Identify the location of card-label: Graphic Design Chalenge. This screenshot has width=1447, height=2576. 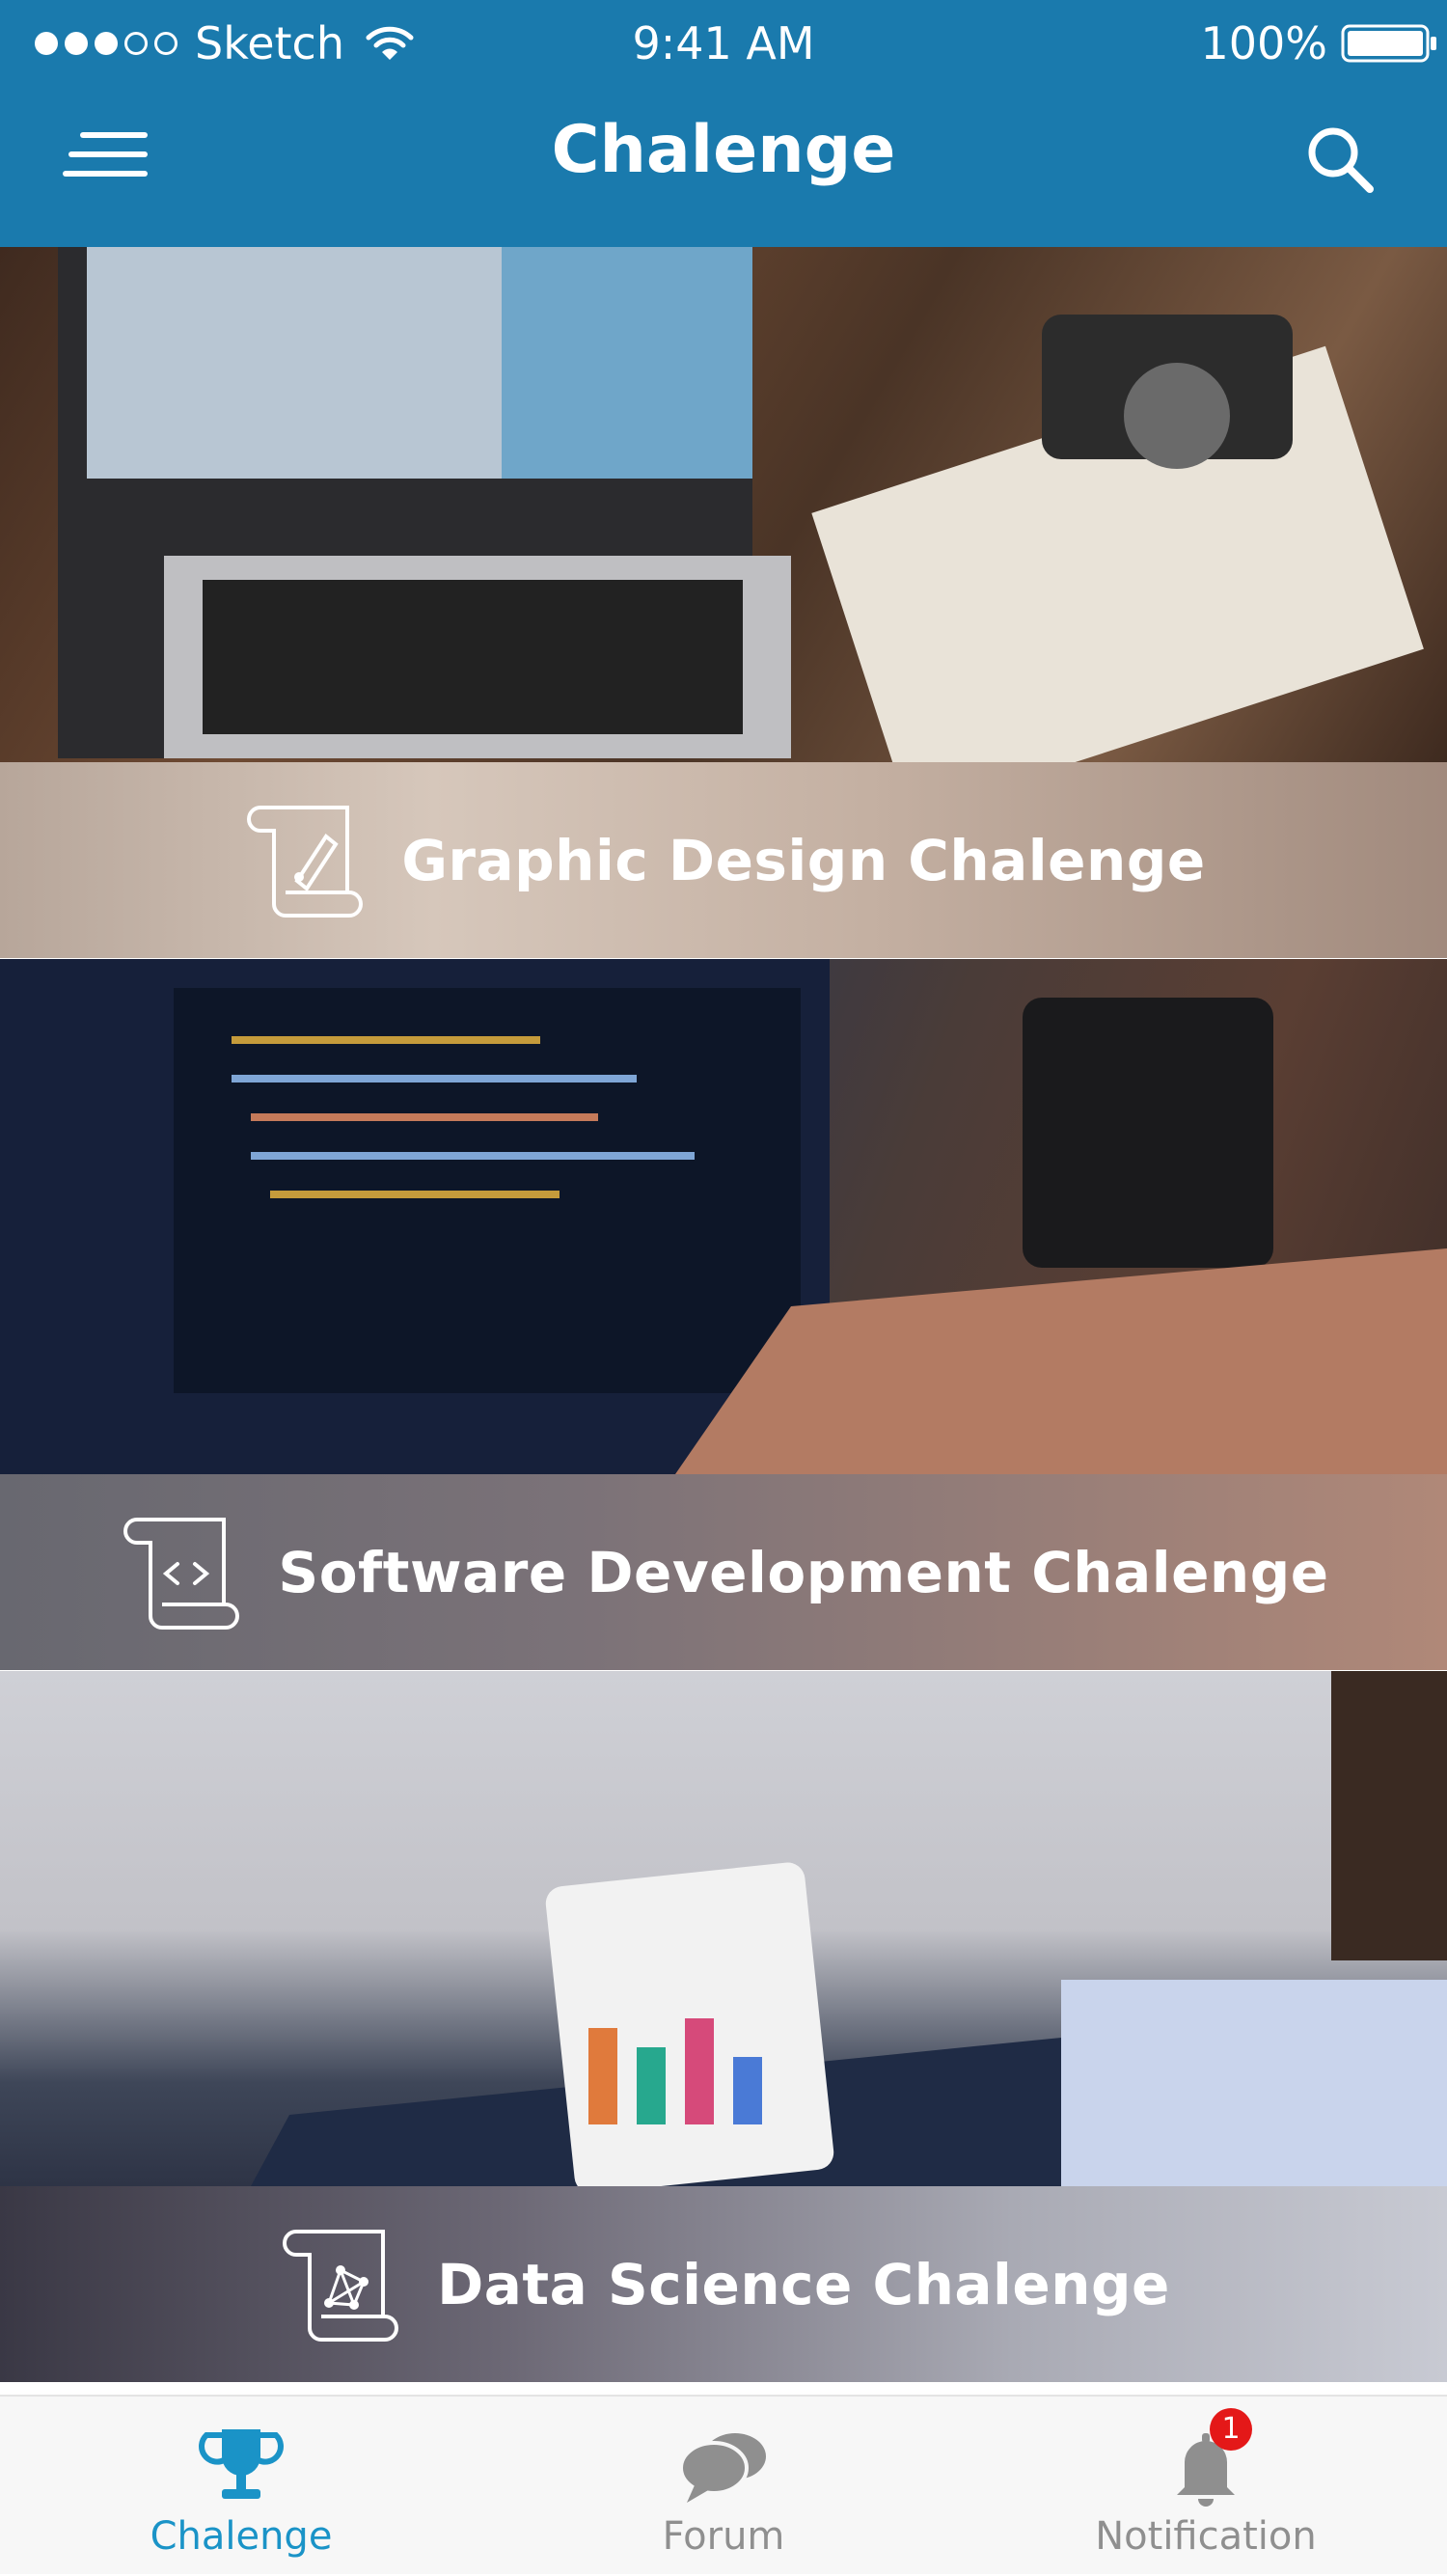
(803, 860).